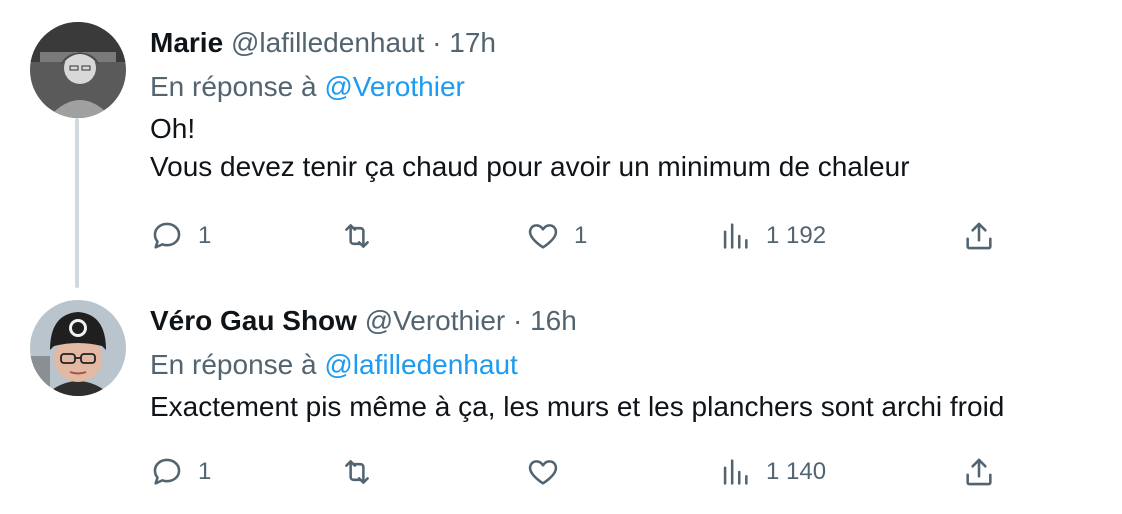  I want to click on reply-context: En réponse à @lafilledenhaut, so click(626, 365).